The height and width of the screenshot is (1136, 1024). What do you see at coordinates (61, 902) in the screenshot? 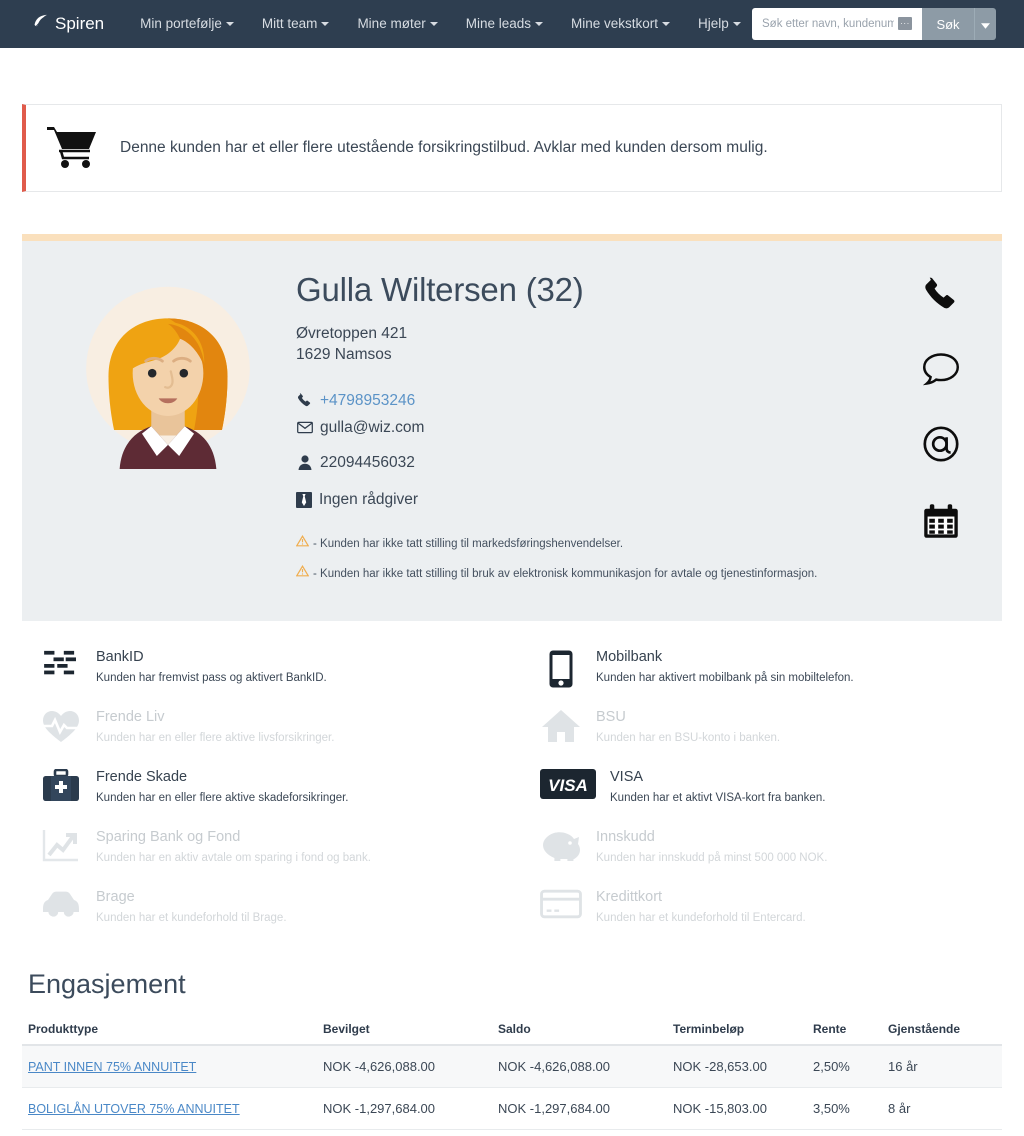
I see `car-icon` at bounding box center [61, 902].